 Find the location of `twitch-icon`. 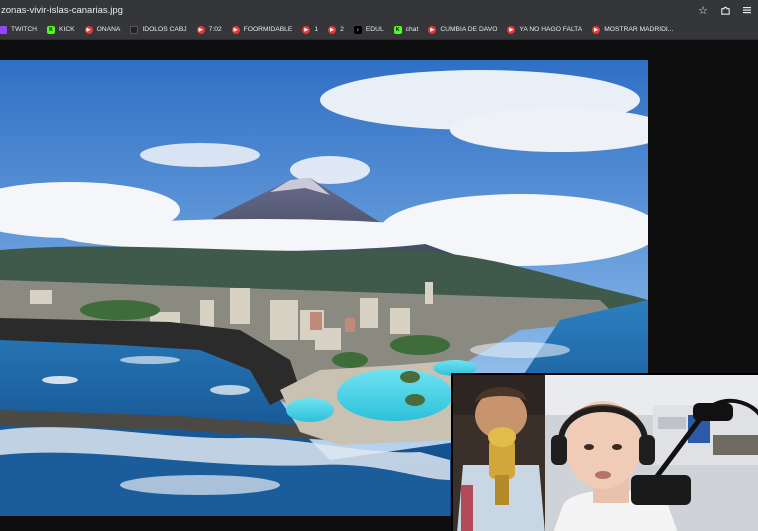

twitch-icon is located at coordinates (3, 29).